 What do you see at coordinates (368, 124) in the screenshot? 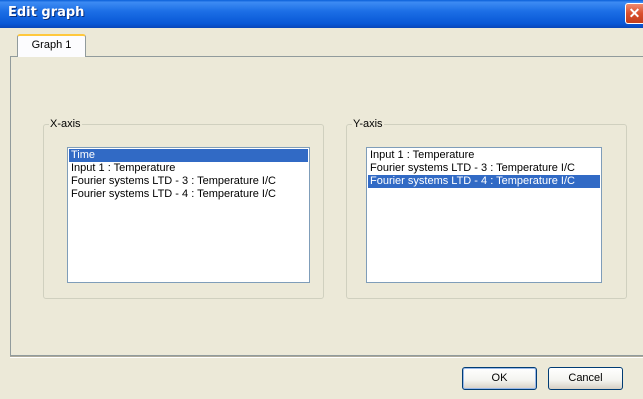
I see `y-axis-label: Y-axis` at bounding box center [368, 124].